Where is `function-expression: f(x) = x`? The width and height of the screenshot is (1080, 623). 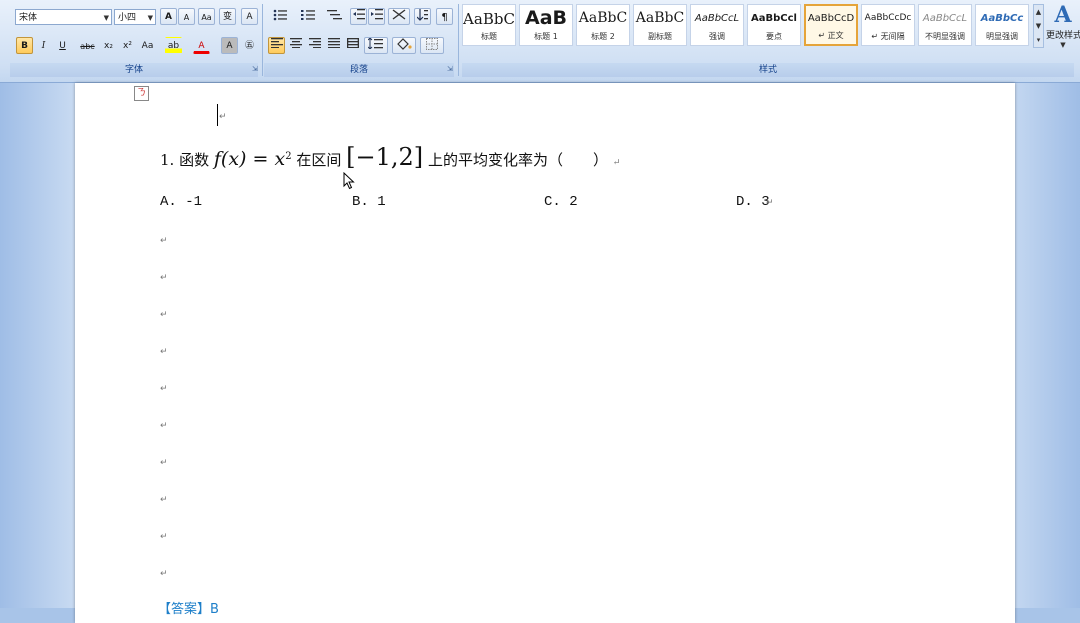 function-expression: f(x) = x is located at coordinates (249, 159).